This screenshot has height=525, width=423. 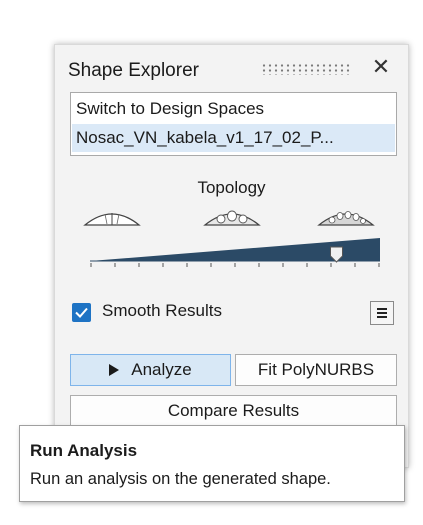 What do you see at coordinates (114, 369) in the screenshot?
I see `play-icon` at bounding box center [114, 369].